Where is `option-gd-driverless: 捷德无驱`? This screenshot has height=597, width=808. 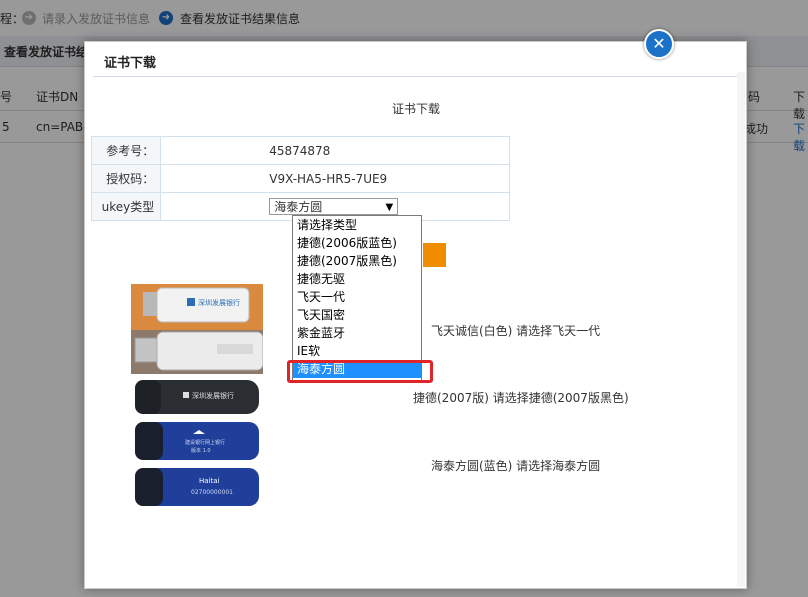
option-gd-driverless: 捷德无驱 is located at coordinates (357, 279).